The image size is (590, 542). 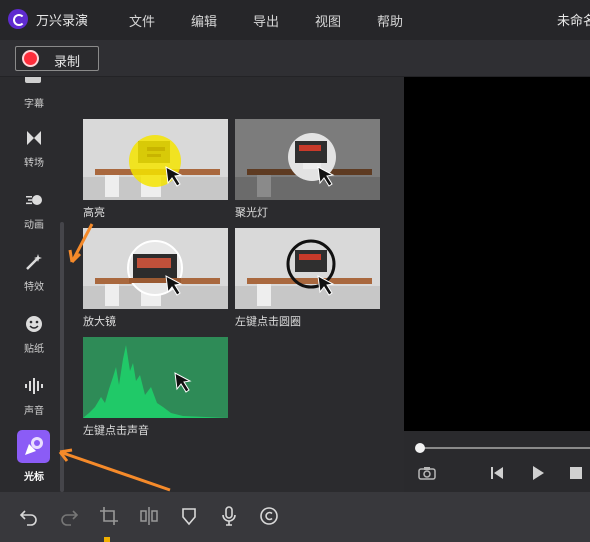 I want to click on sidebar-item-cursor: 光标, so click(x=34, y=457).